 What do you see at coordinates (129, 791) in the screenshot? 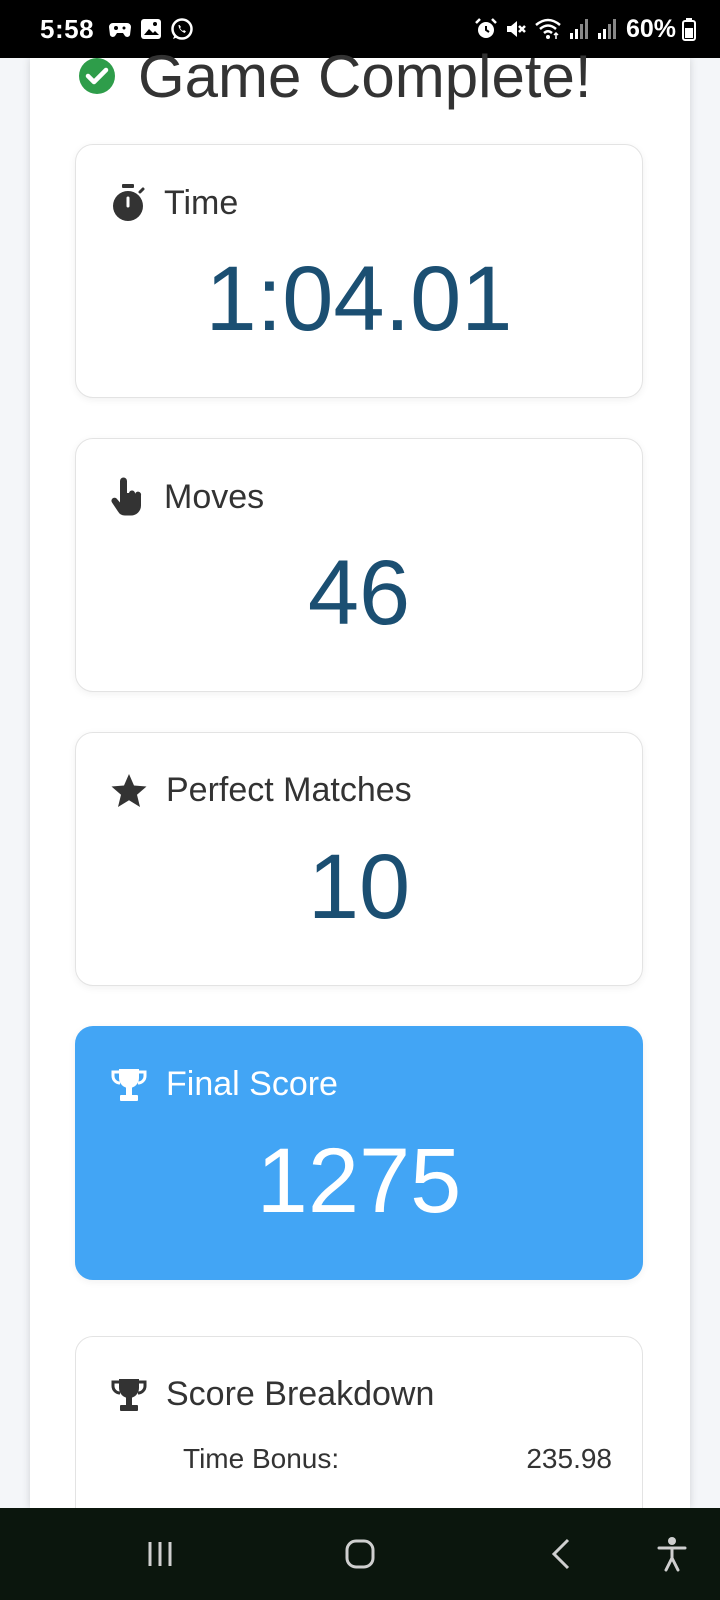
I see `star-icon` at bounding box center [129, 791].